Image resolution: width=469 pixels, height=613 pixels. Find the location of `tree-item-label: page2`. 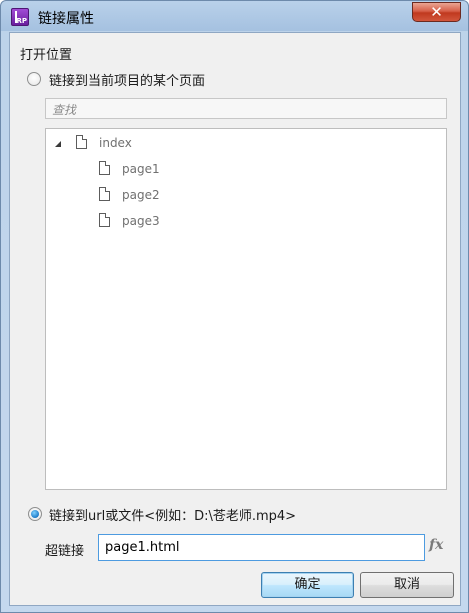

tree-item-label: page2 is located at coordinates (141, 195).